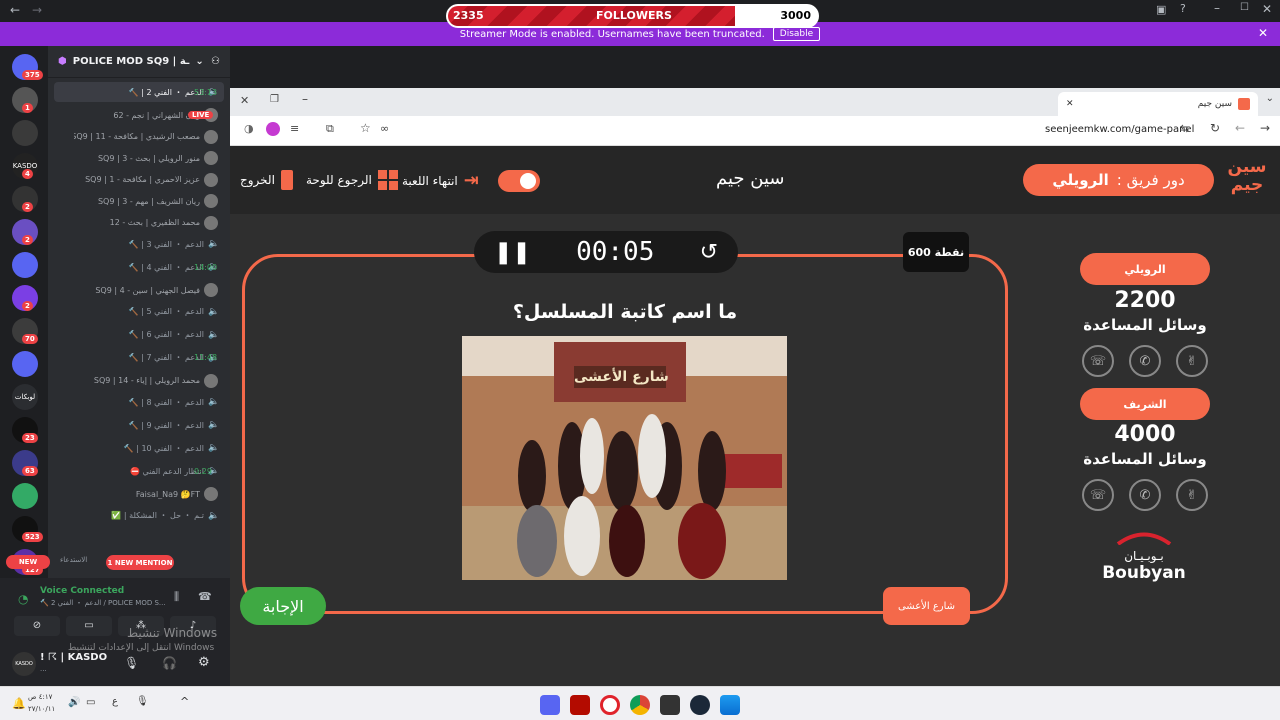 This screenshot has height=720, width=1280. I want to click on answer-button: الإجابة, so click(283, 606).